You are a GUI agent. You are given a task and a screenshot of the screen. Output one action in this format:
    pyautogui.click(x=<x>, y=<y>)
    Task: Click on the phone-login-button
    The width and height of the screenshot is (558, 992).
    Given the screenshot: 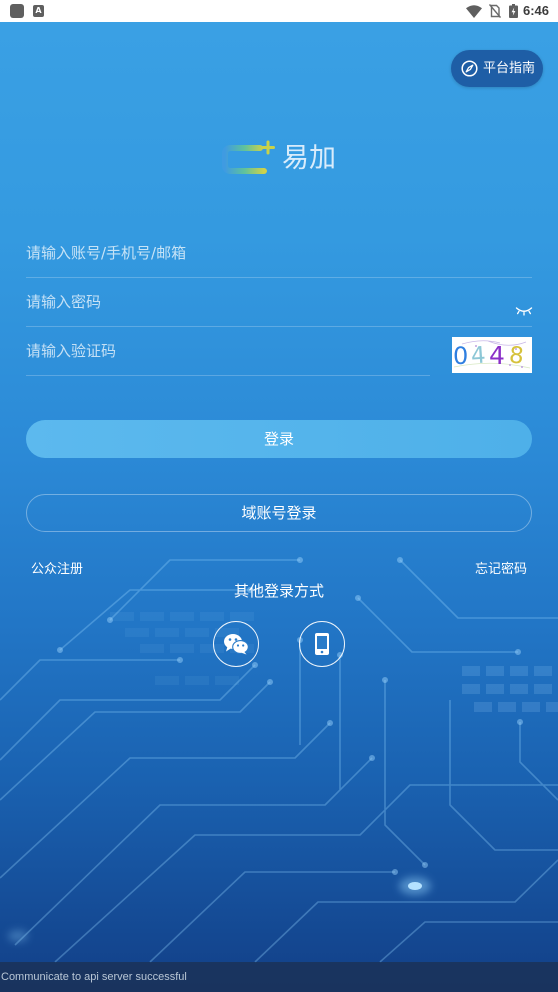 What is the action you would take?
    pyautogui.click(x=322, y=644)
    